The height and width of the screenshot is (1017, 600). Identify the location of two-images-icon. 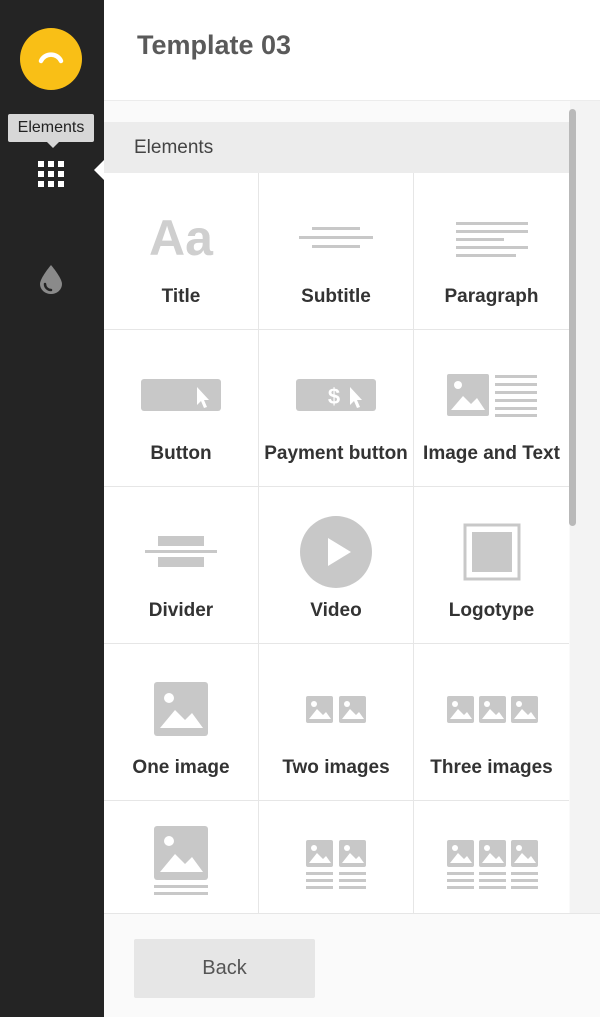
(336, 709).